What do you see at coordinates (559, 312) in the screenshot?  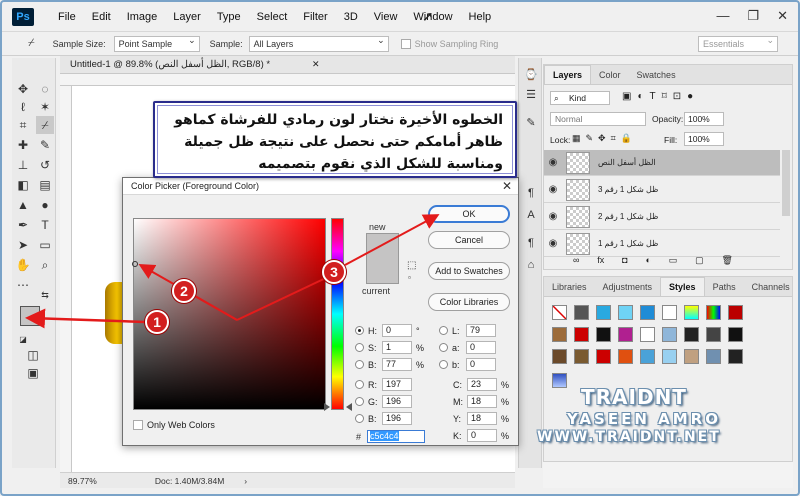 I see `style-swatch-none` at bounding box center [559, 312].